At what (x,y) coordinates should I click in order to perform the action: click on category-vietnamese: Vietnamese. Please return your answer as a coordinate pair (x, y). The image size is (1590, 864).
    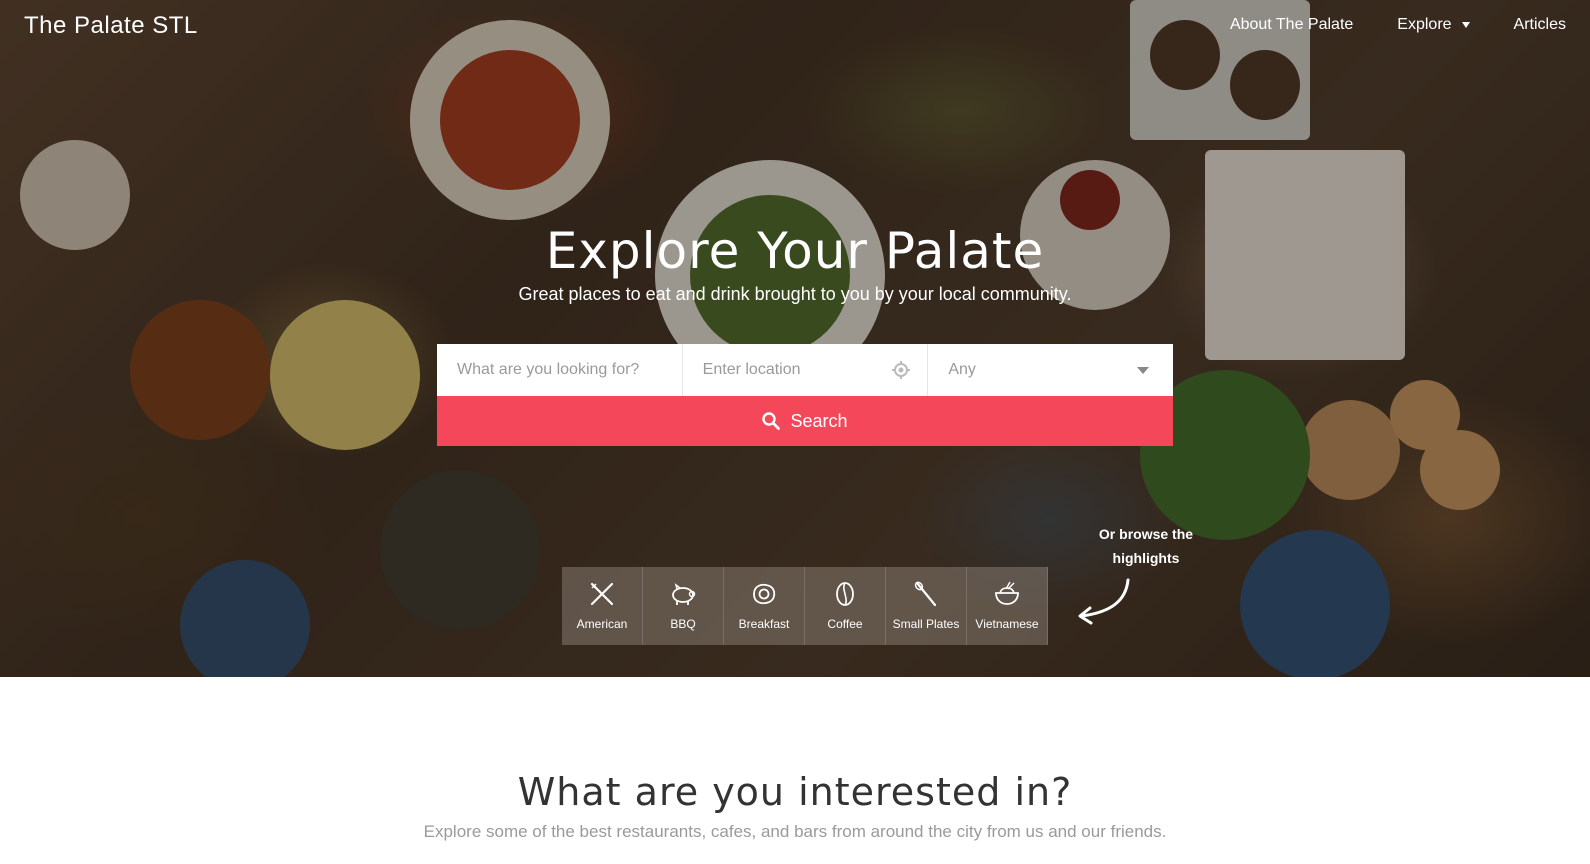
    Looking at the image, I should click on (1007, 606).